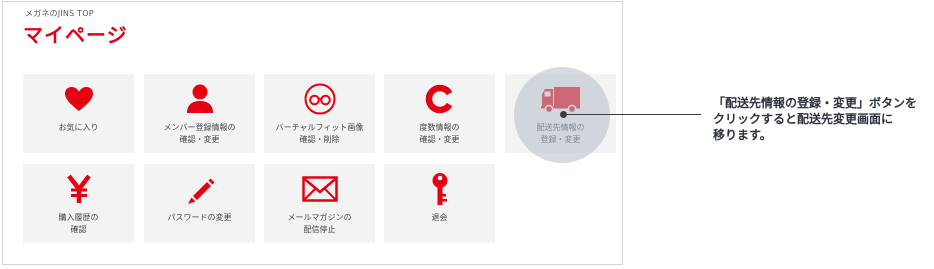 The image size is (934, 269). What do you see at coordinates (78, 203) in the screenshot?
I see `purchase-history-button: 購入履歴の 確認` at bounding box center [78, 203].